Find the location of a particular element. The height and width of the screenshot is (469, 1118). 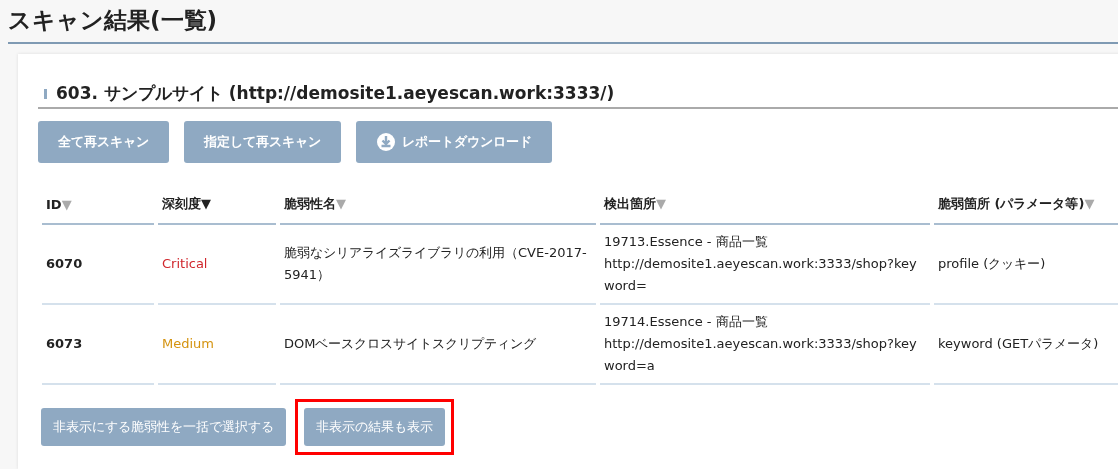

column-header: 脆弱箇所 (パラメータ等)▼ is located at coordinates (1016, 203).